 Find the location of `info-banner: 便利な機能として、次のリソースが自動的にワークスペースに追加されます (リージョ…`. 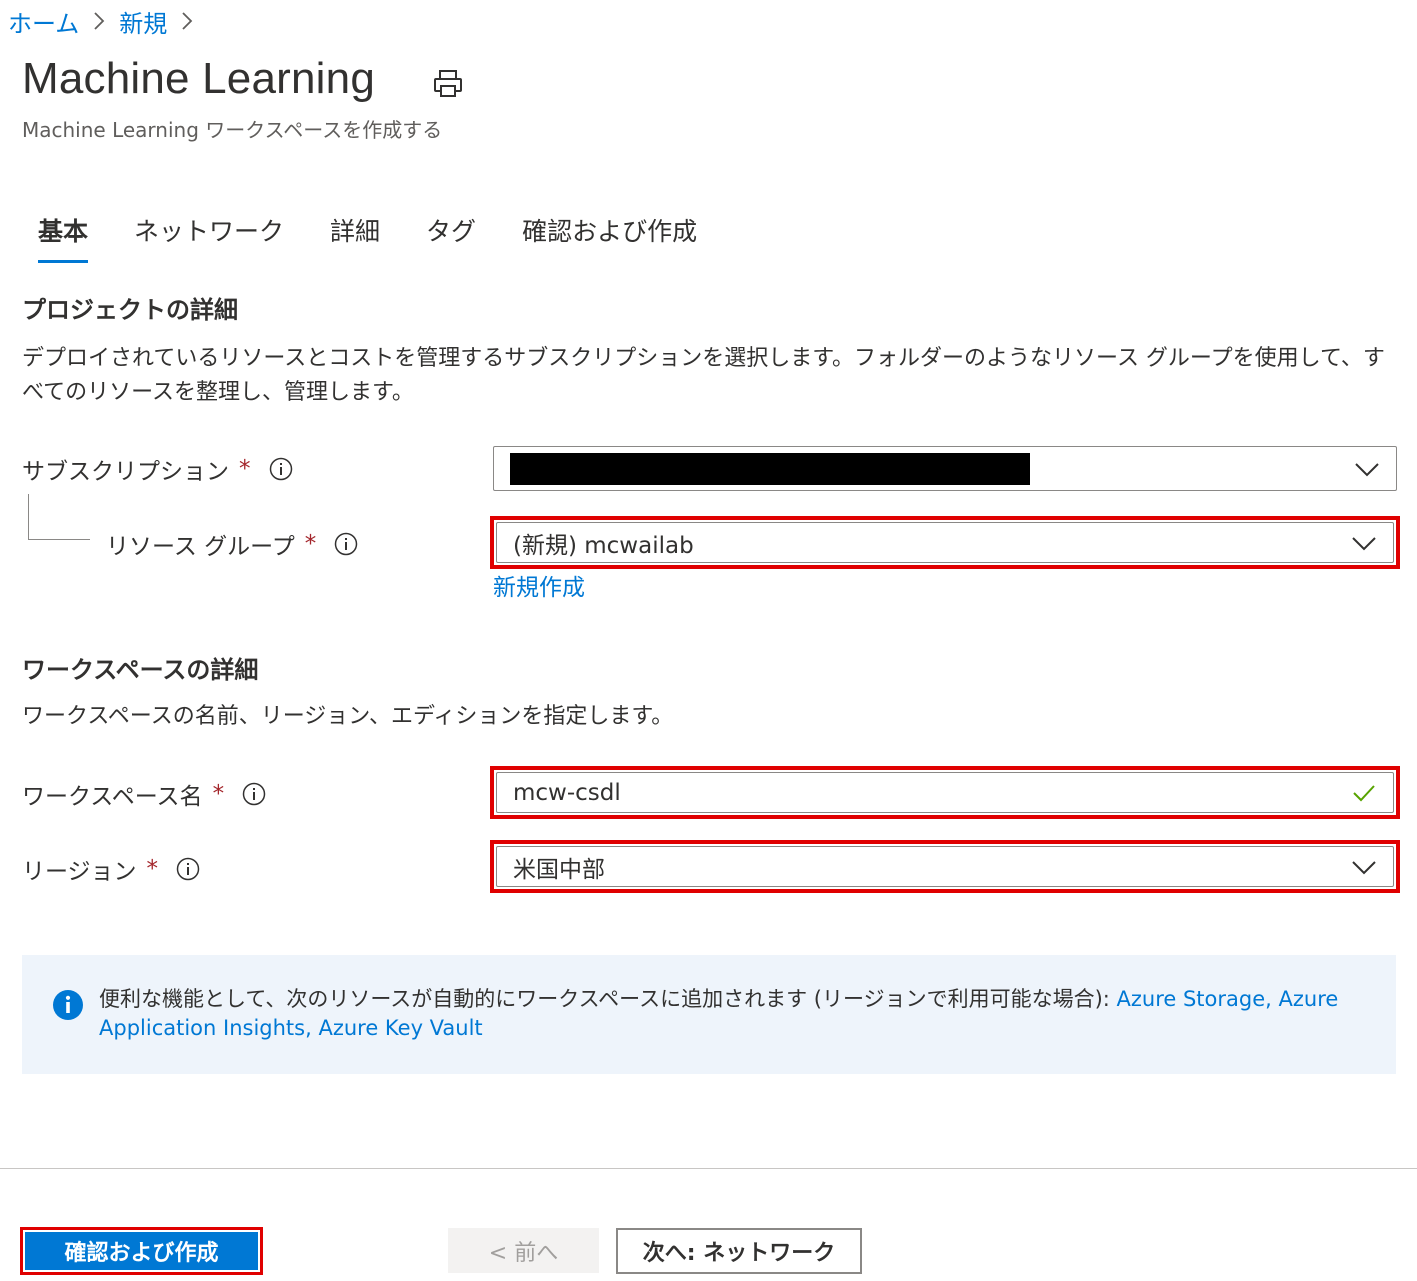

info-banner: 便利な機能として、次のリソースが自動的にワークスペースに追加されます (リージョ… is located at coordinates (709, 1014).